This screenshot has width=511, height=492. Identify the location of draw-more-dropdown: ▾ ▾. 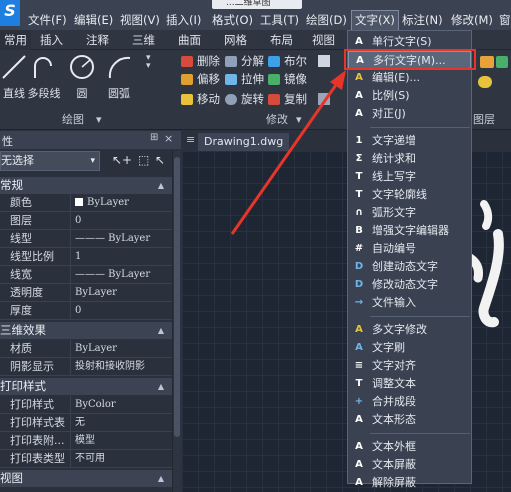
(158, 62).